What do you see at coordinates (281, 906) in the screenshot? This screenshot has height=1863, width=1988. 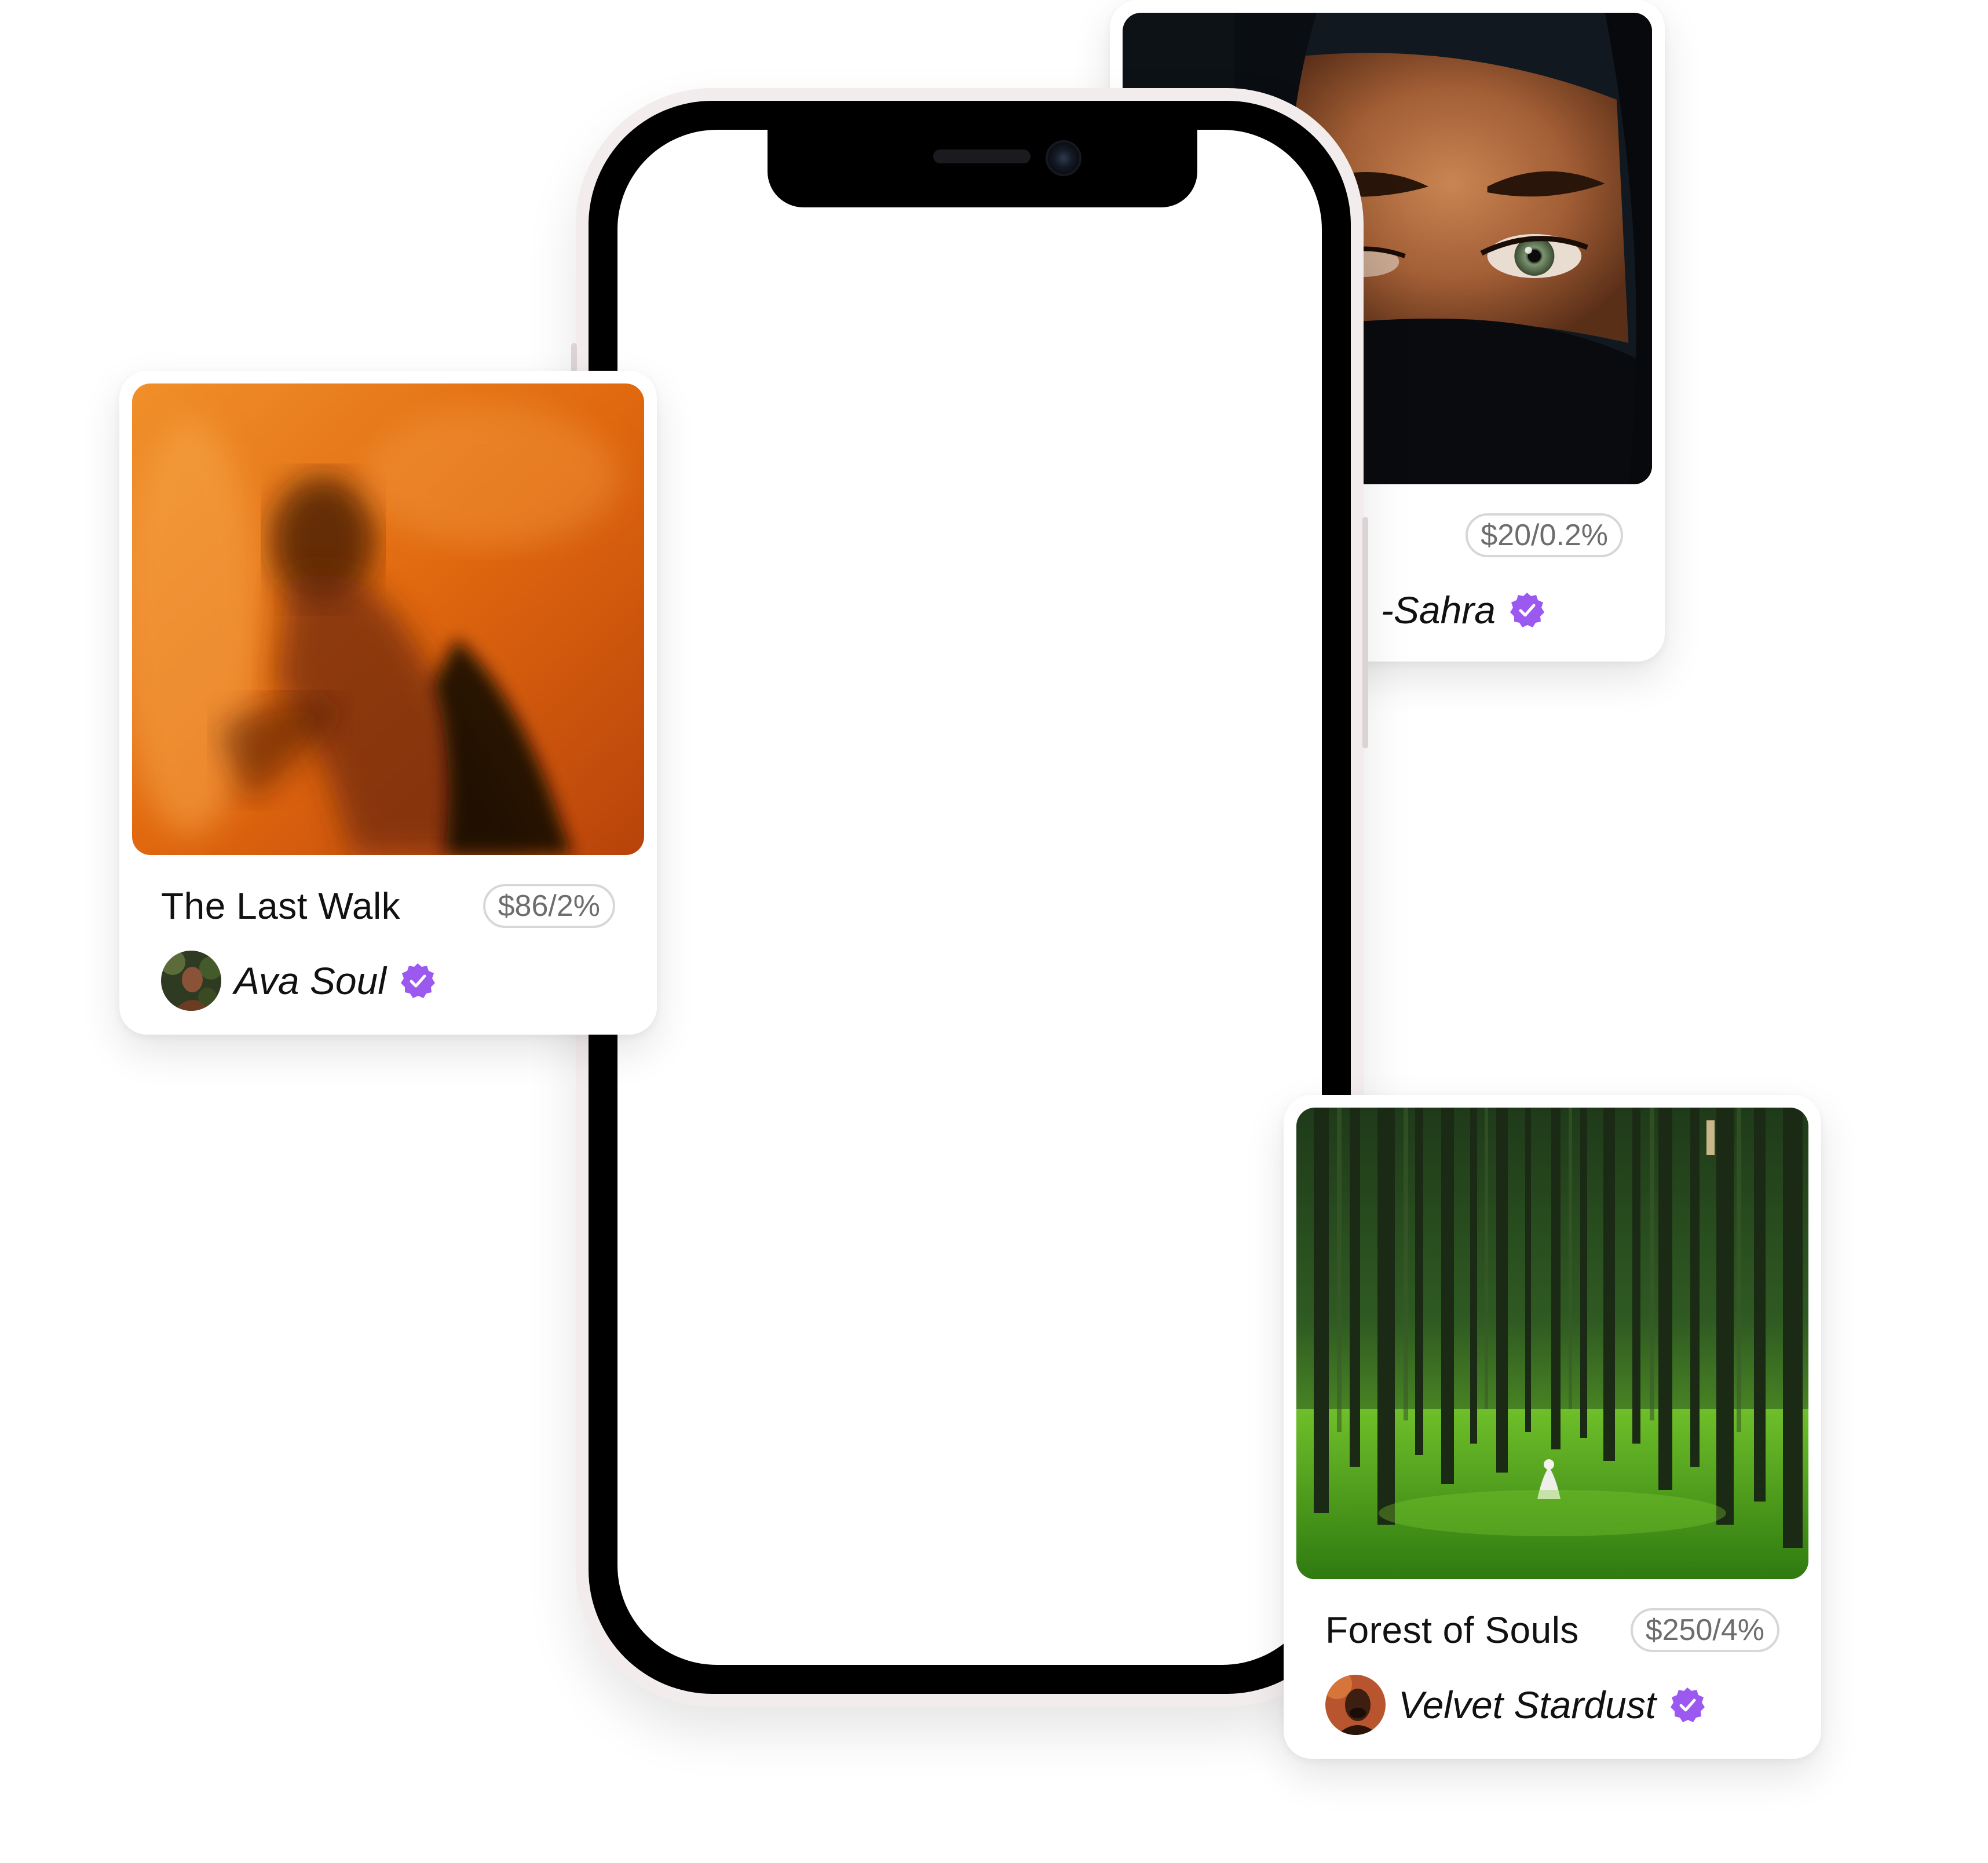 I see `card-title: The Last Walk` at bounding box center [281, 906].